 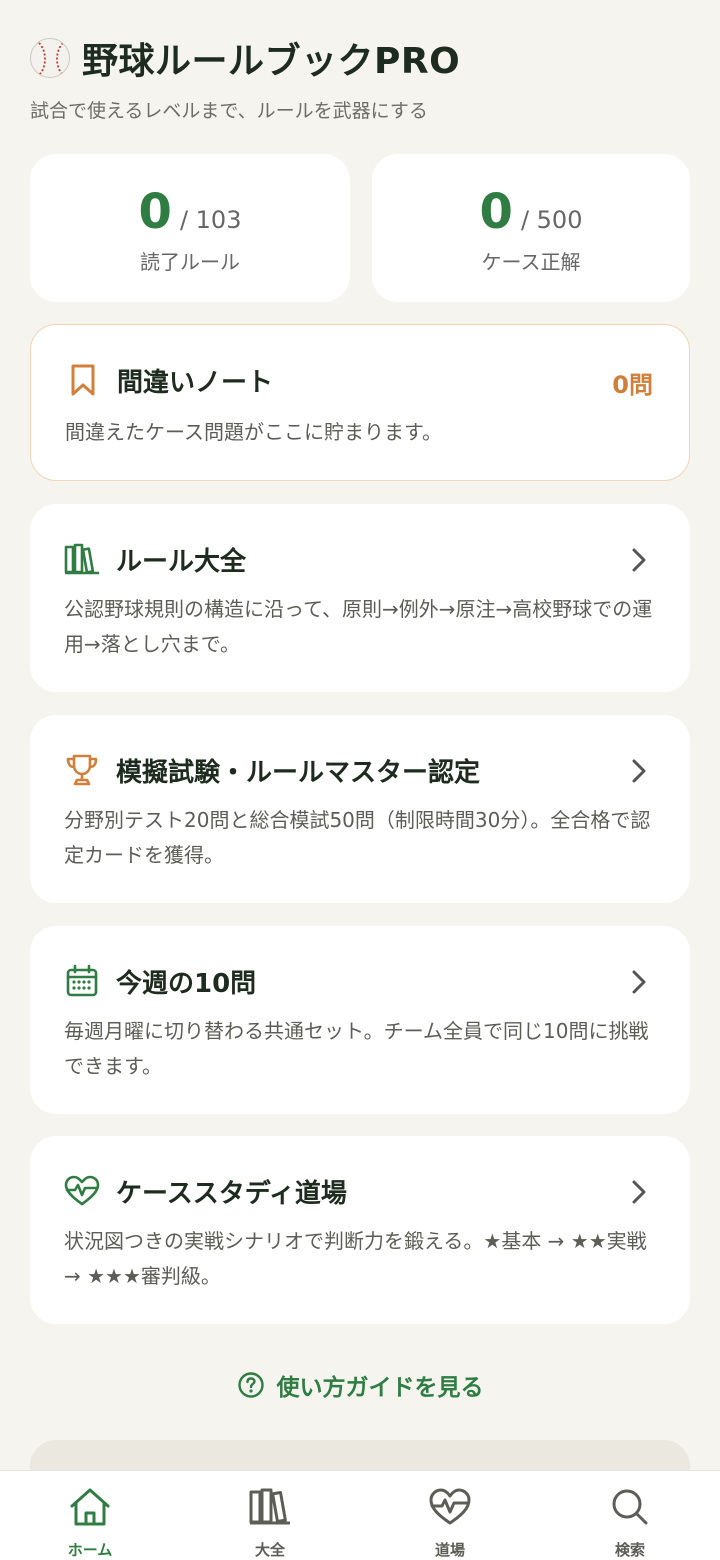 What do you see at coordinates (380, 1388) in the screenshot?
I see `guide-link-label: 使い方ガイドを見る` at bounding box center [380, 1388].